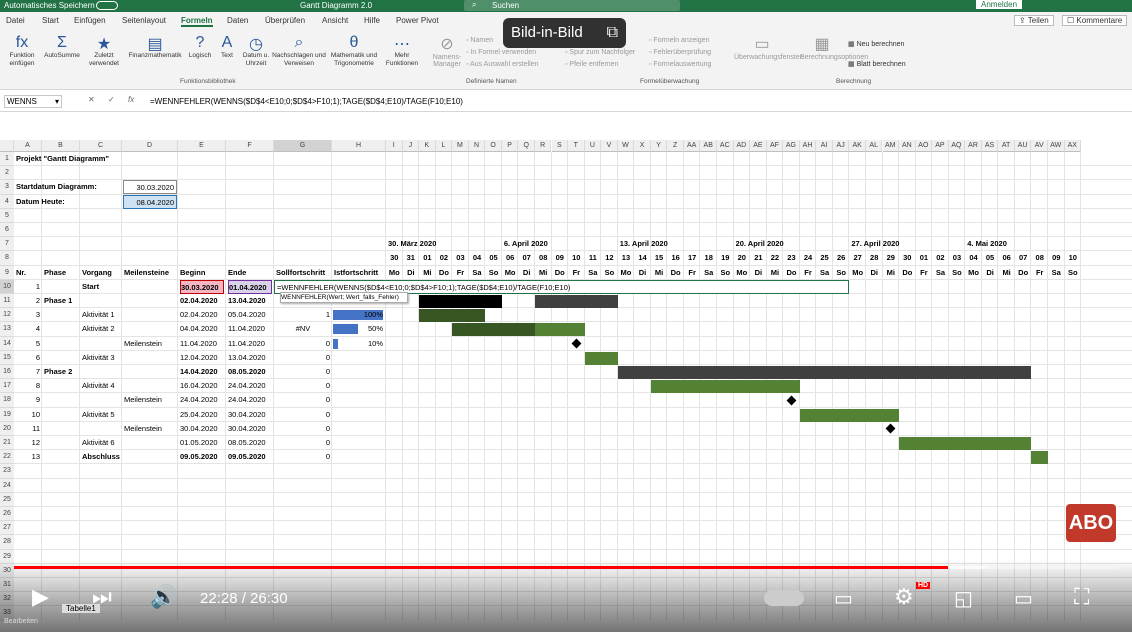 Image resolution: width=1132 pixels, height=632 pixels. Describe the element at coordinates (62, 47) in the screenshot. I see `ribbon-button-1: Σ AutoSumme` at that location.